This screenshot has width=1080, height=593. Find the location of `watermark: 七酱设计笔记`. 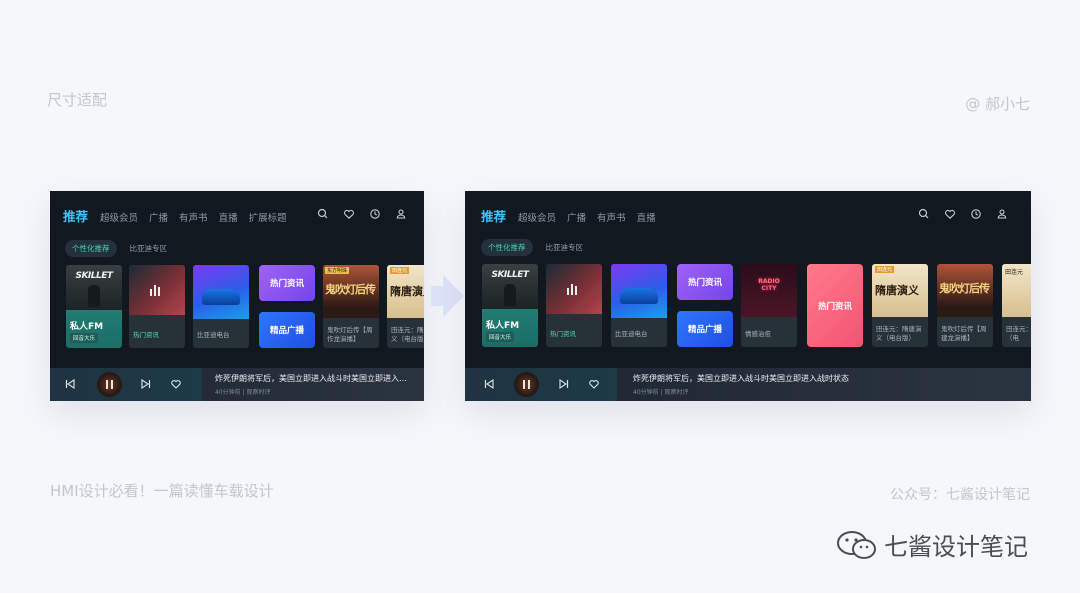

watermark: 七酱设计笔记 is located at coordinates (932, 544).